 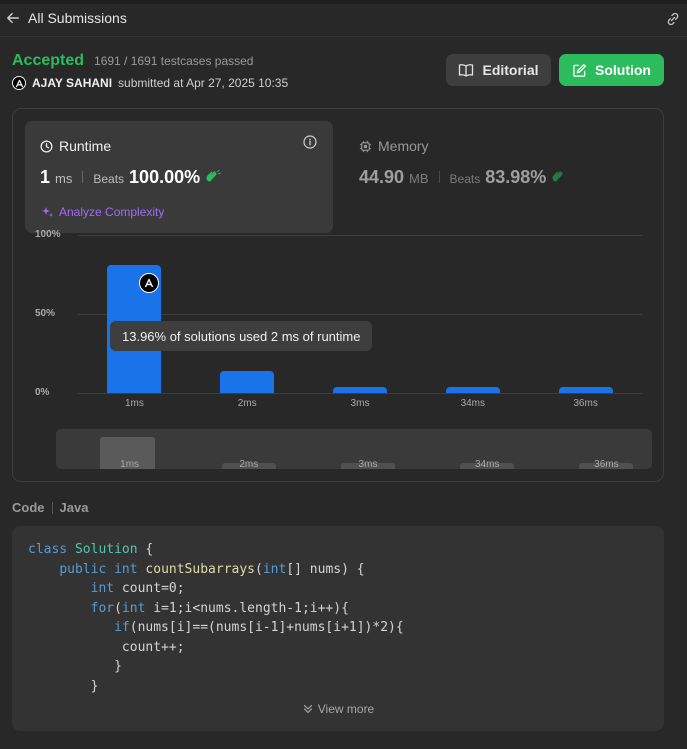 What do you see at coordinates (365, 146) in the screenshot?
I see `chip-icon` at bounding box center [365, 146].